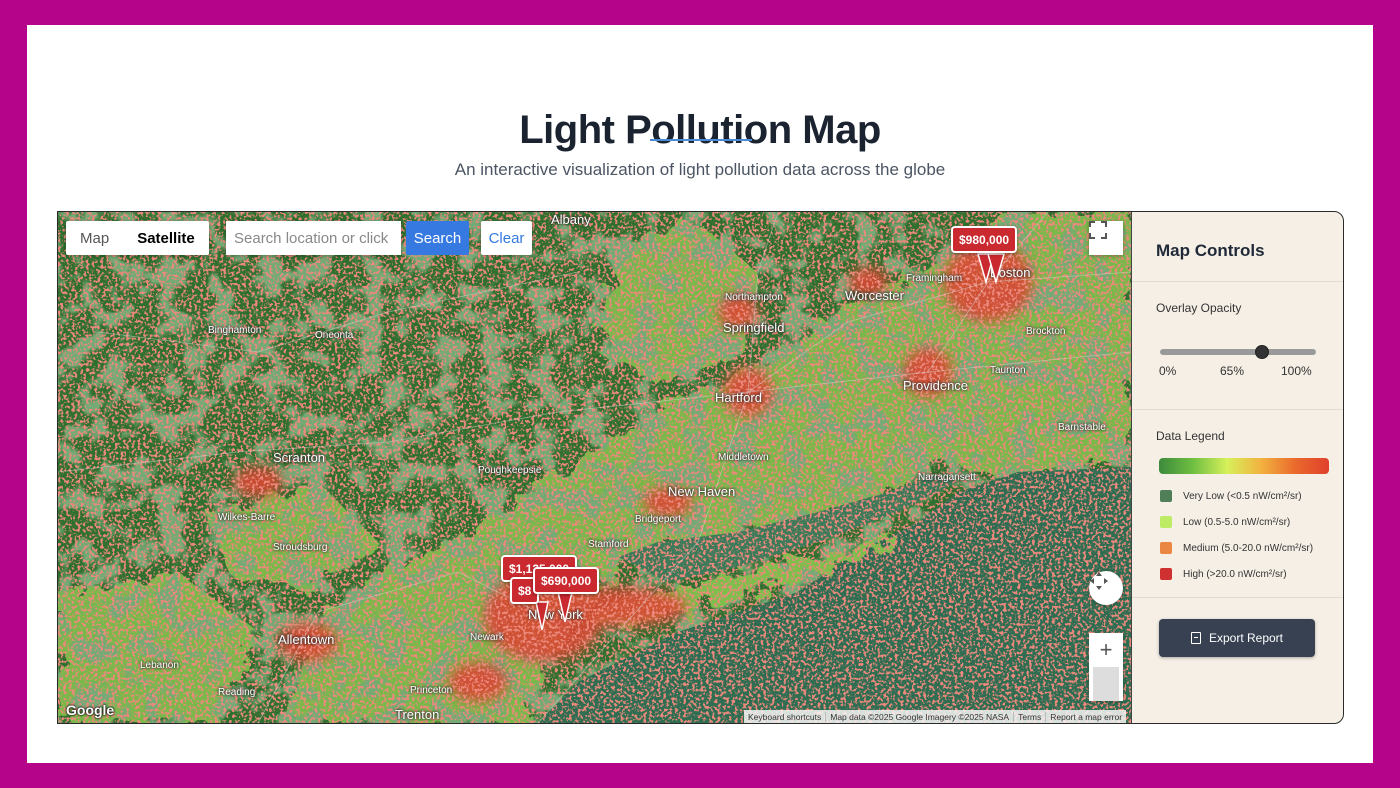 This screenshot has width=1400, height=788. Describe the element at coordinates (1168, 371) in the screenshot. I see `opacity-min-label: 0%` at that location.